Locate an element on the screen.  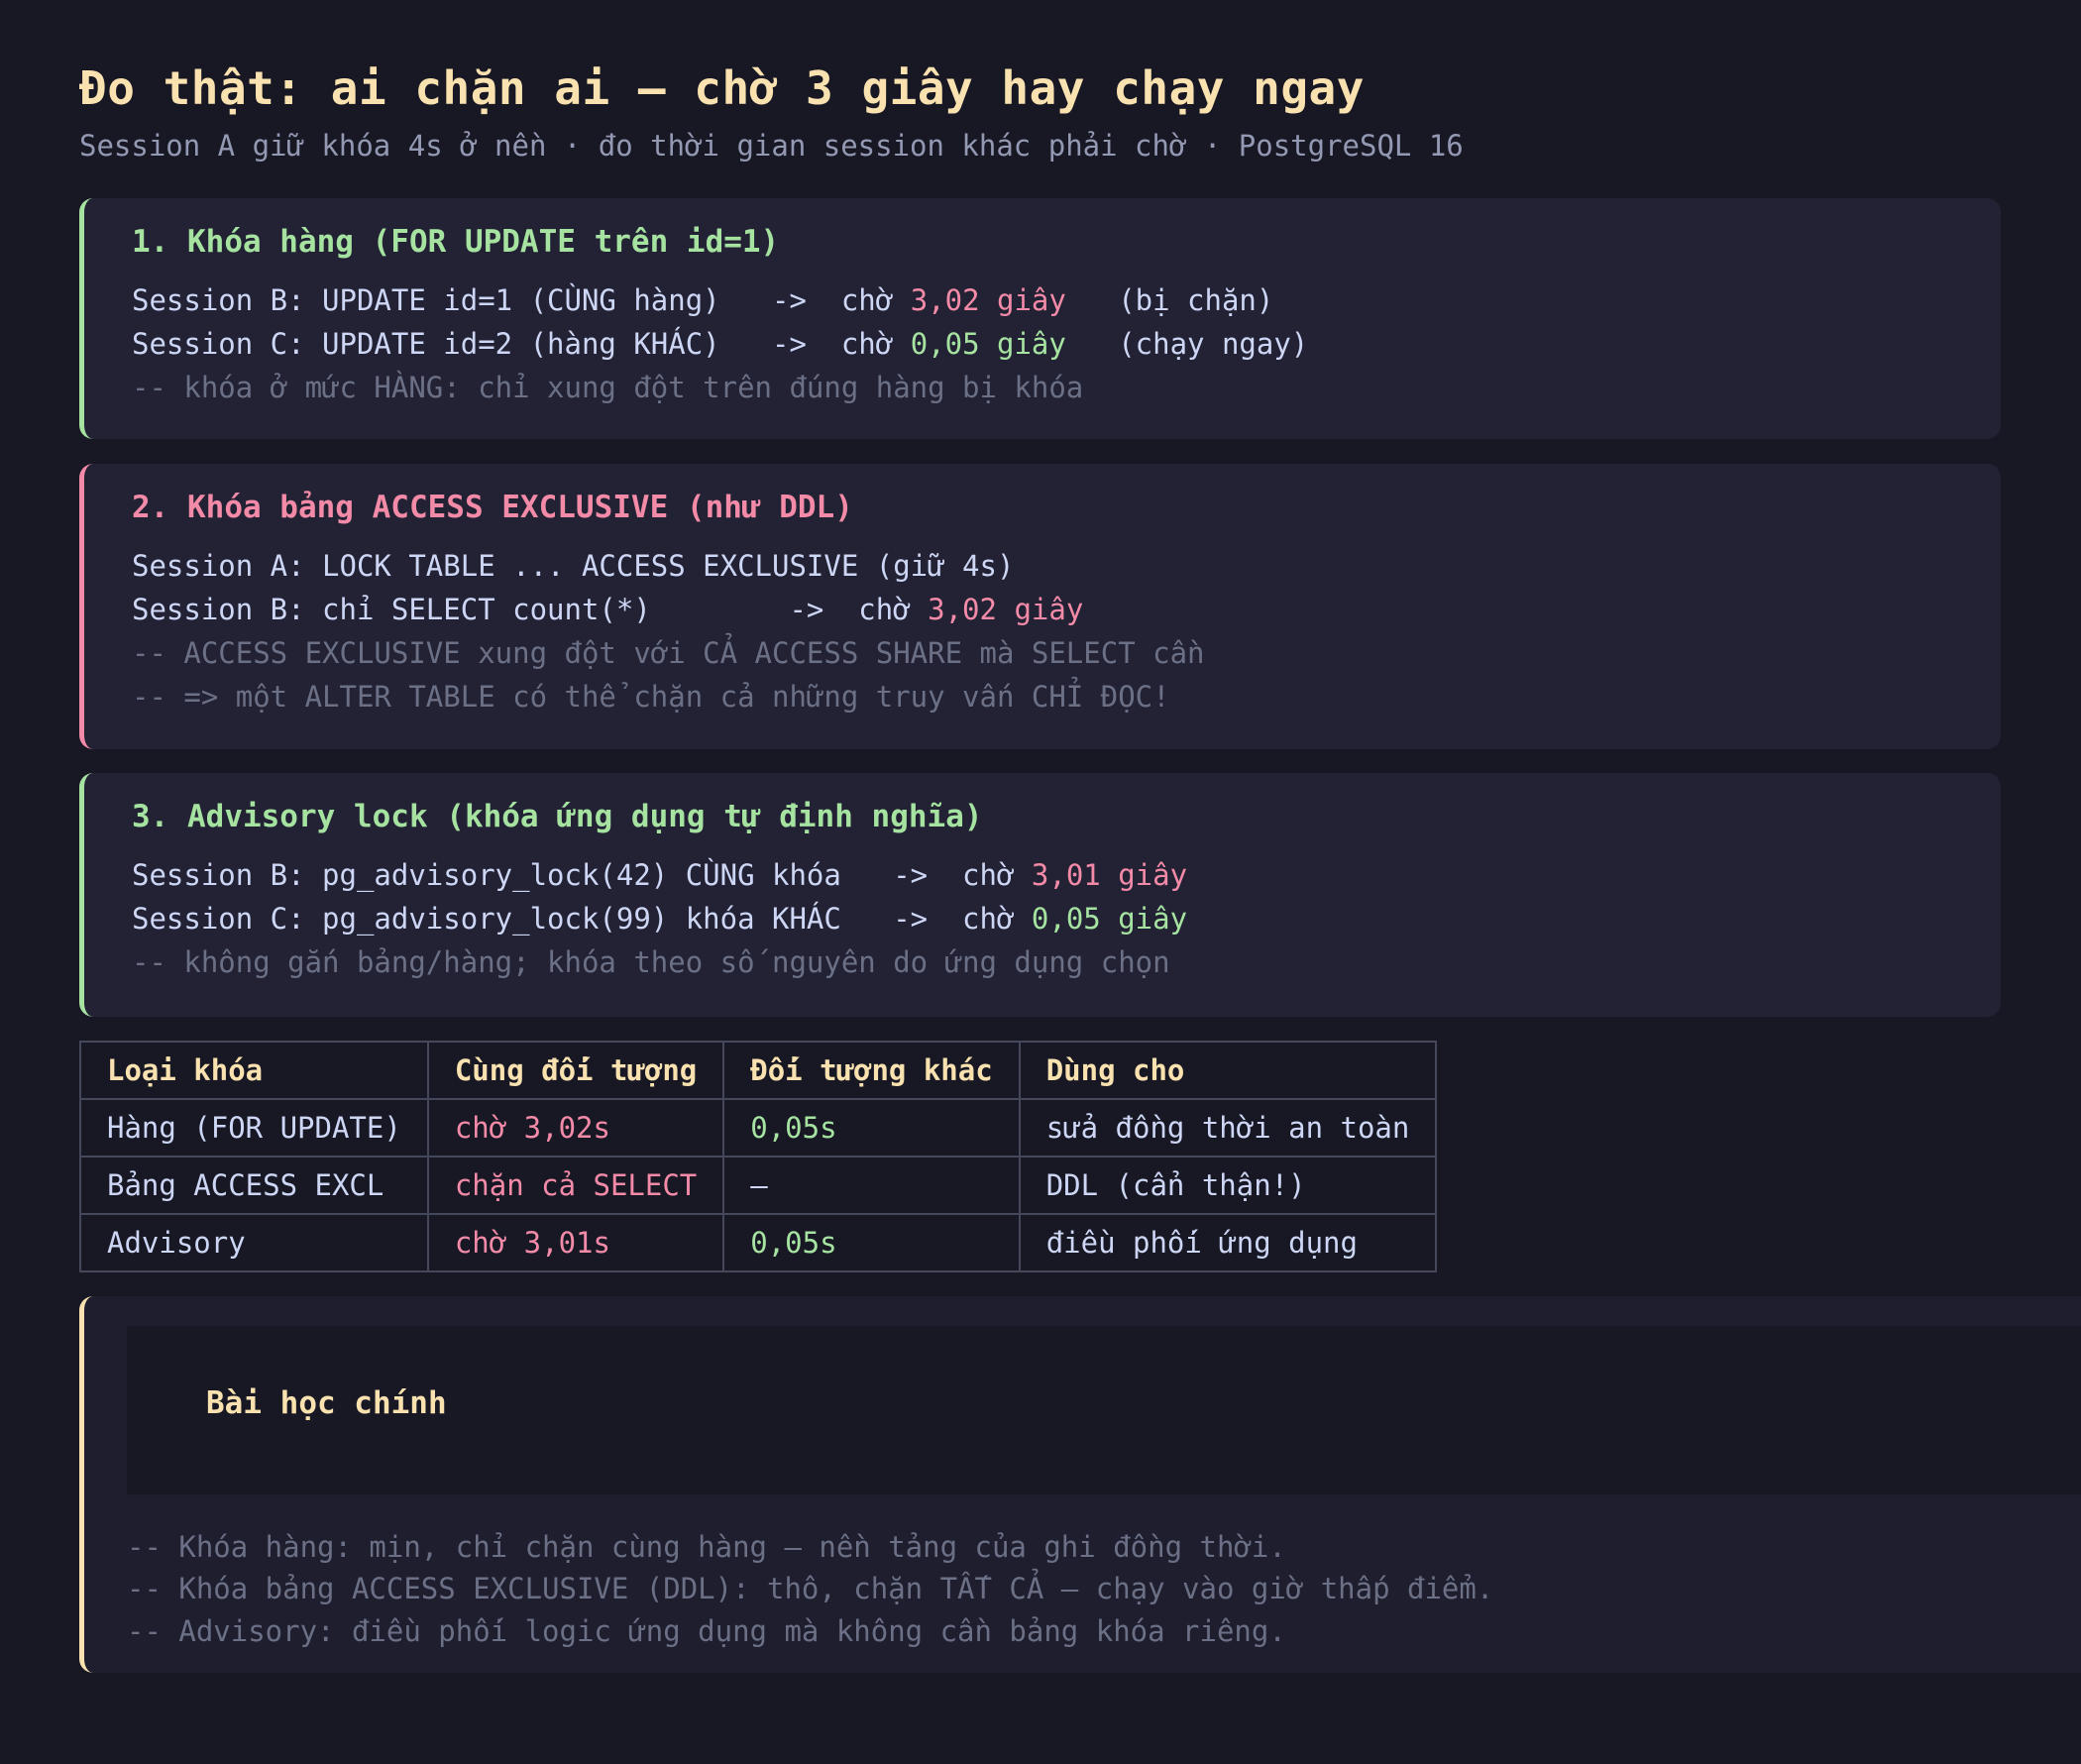
table-cell: điều phối ứng dụng is located at coordinates (1228, 1242).